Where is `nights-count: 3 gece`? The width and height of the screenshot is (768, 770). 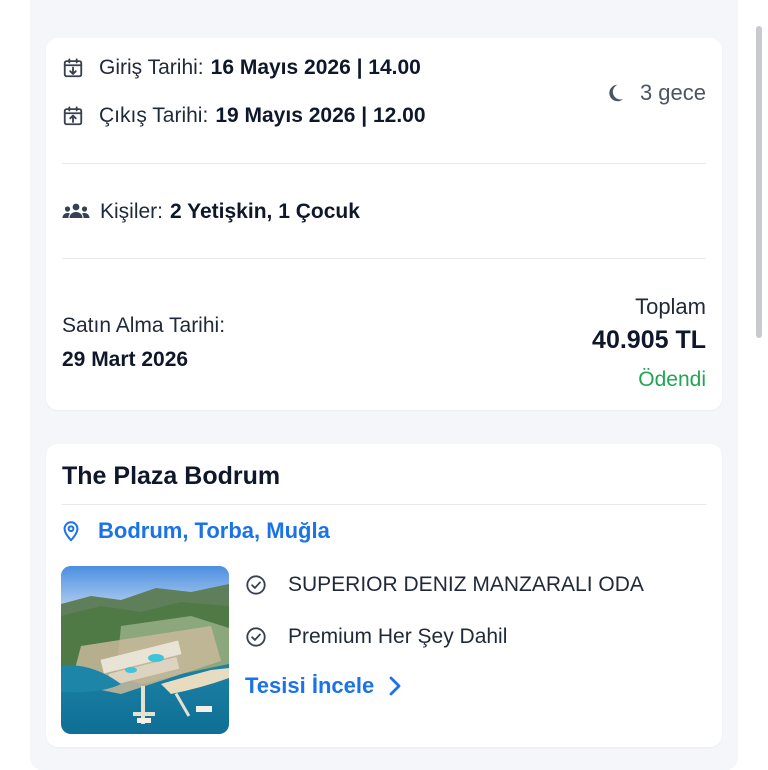
nights-count: 3 gece is located at coordinates (672, 92).